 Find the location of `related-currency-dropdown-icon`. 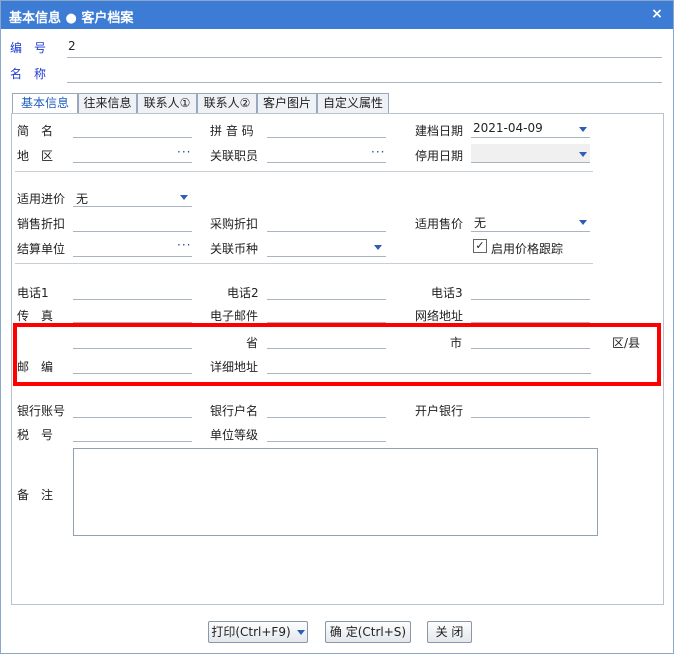

related-currency-dropdown-icon is located at coordinates (378, 247).